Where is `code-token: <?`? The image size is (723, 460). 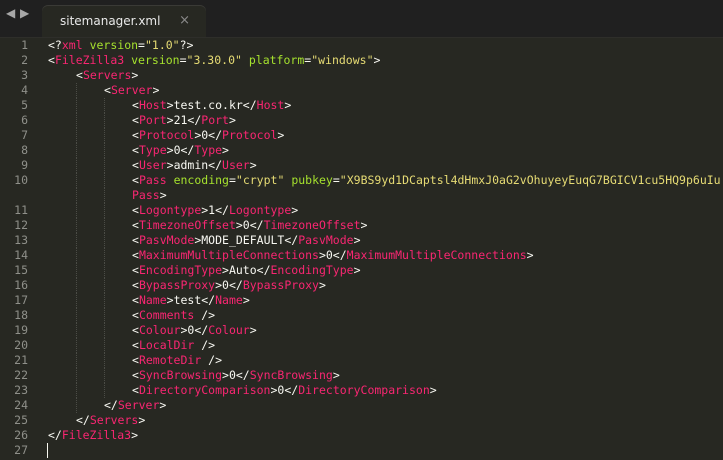
code-token: <? is located at coordinates (55, 45).